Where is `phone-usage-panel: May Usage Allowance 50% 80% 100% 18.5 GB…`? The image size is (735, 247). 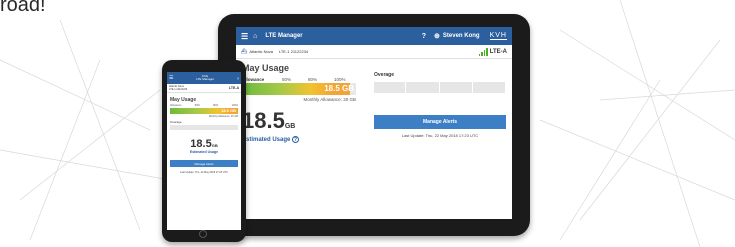 phone-usage-panel: May Usage Allowance 50% 80% 100% 18.5 GB… is located at coordinates (204, 134).